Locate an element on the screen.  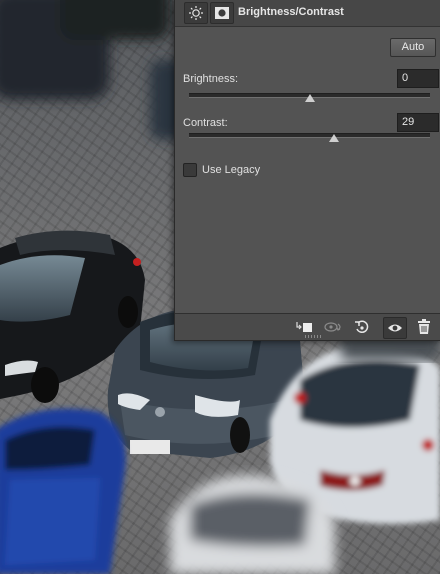
view-previous-state-icon is located at coordinates (334, 327).